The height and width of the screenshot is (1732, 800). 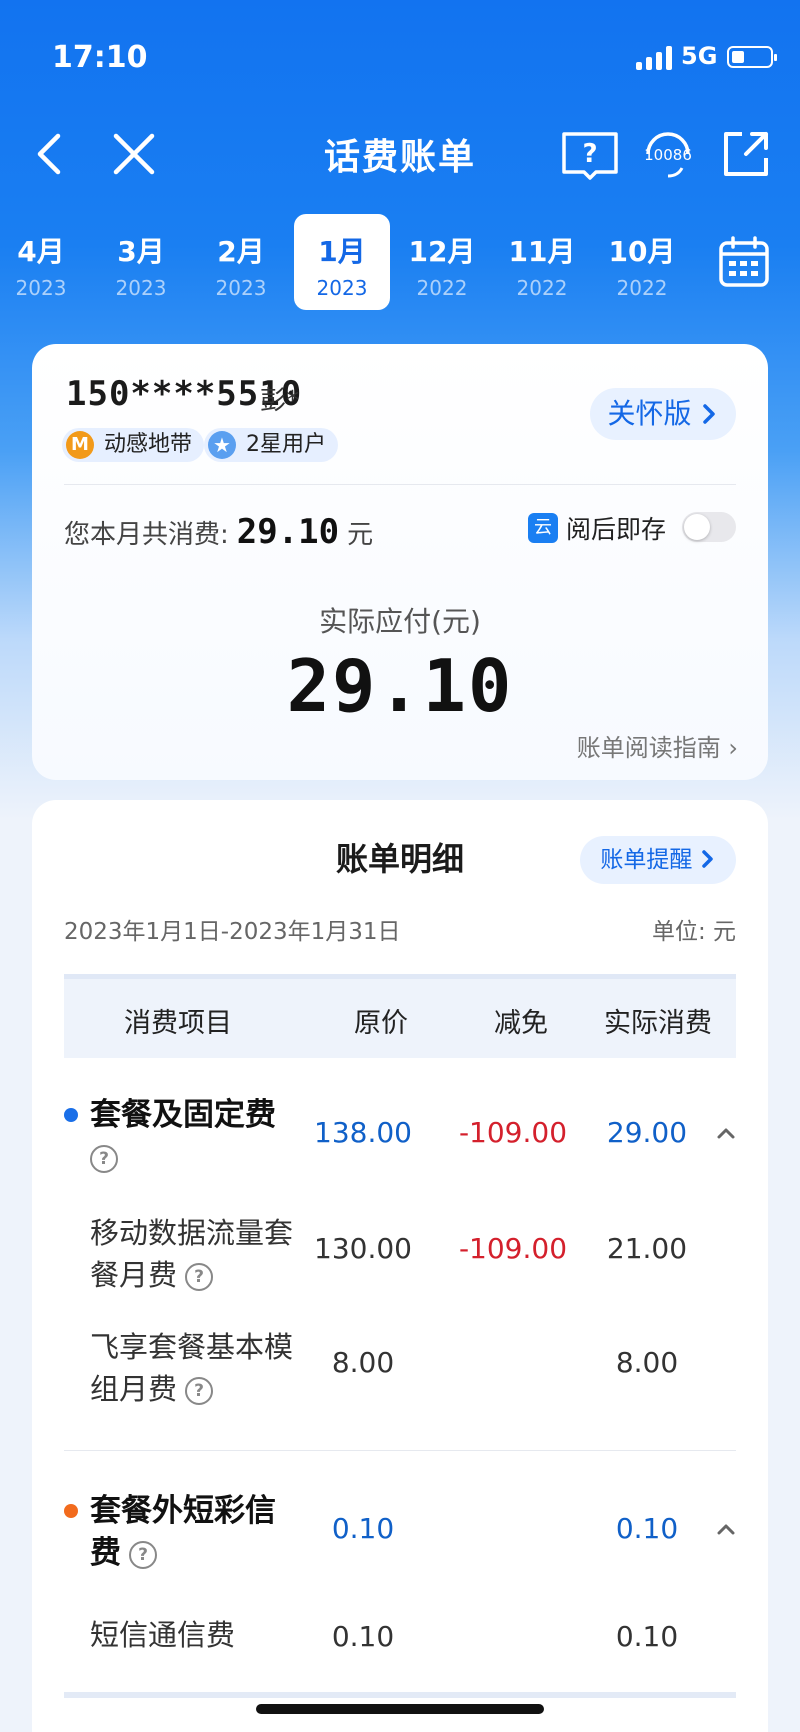 I want to click on item-original: 0.10, so click(x=363, y=1636).